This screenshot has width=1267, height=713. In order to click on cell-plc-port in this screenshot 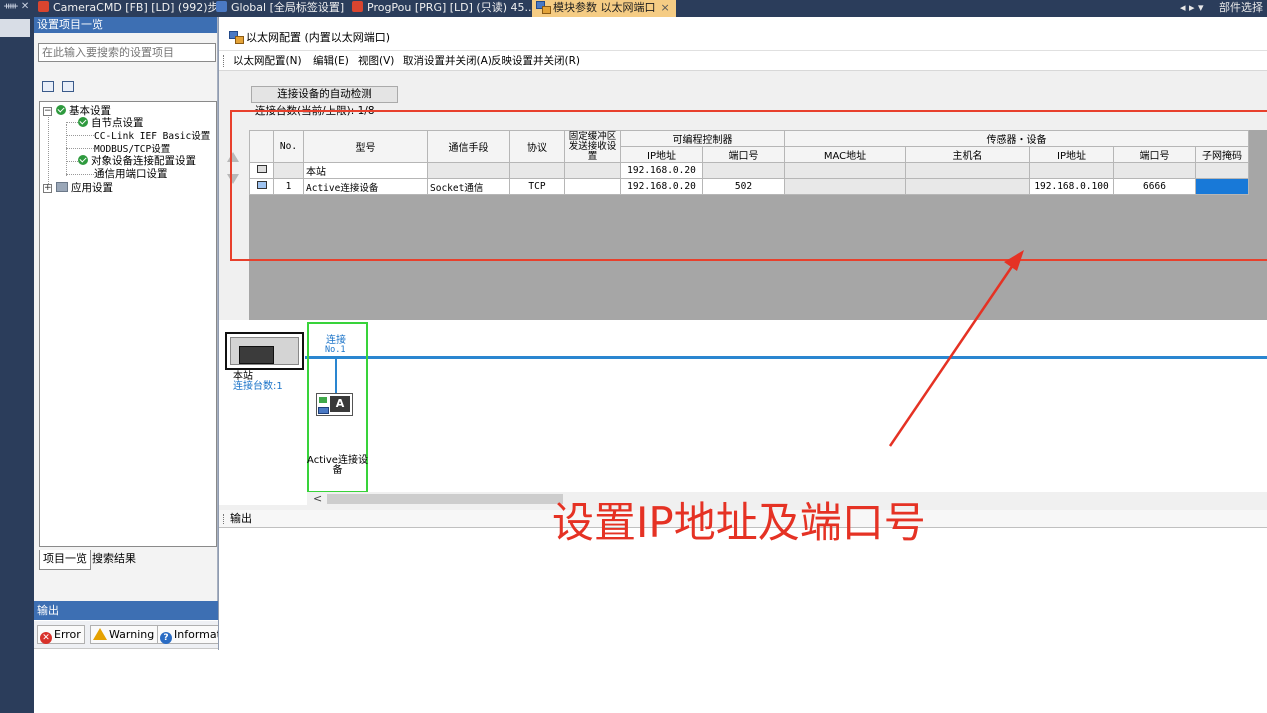, I will do `click(743, 170)`.